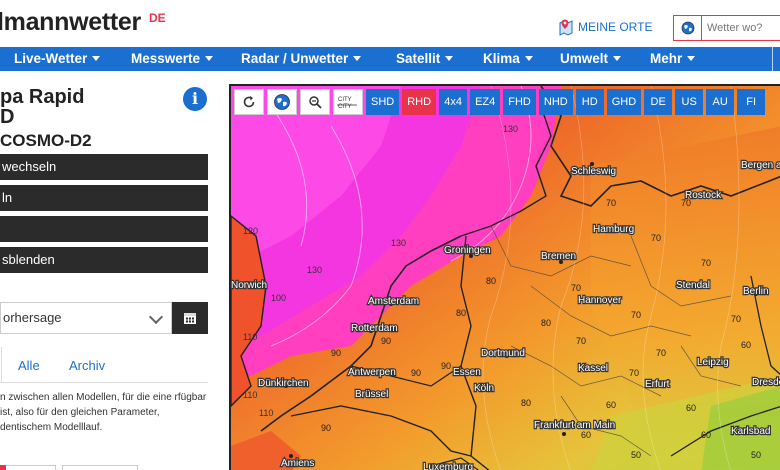 This screenshot has height=470, width=780. Describe the element at coordinates (624, 102) in the screenshot. I see `region-ghd: GHD` at that location.